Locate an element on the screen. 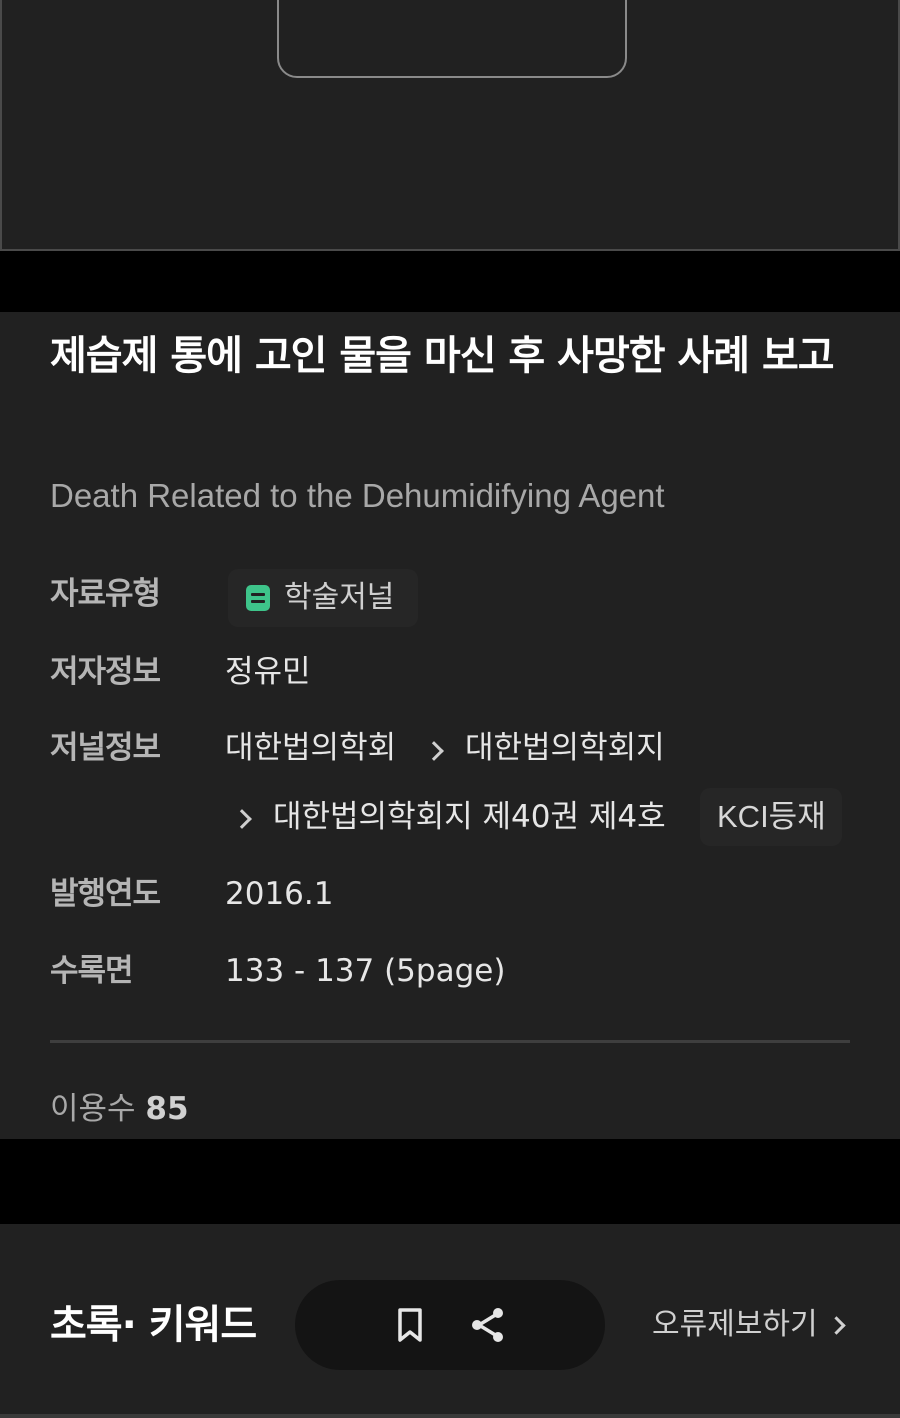  publisher-link: 대한법의학회 is located at coordinates (310, 748).